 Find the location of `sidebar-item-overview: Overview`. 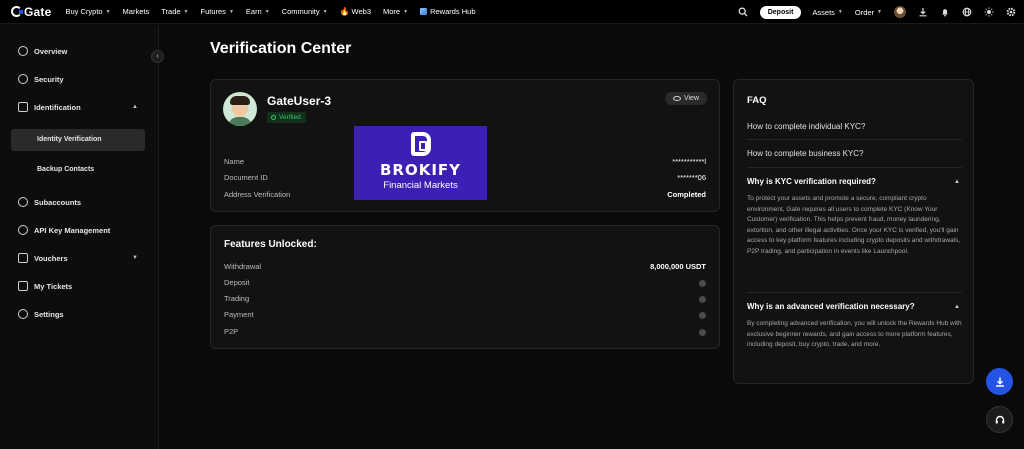

sidebar-item-overview: Overview is located at coordinates (42, 51).